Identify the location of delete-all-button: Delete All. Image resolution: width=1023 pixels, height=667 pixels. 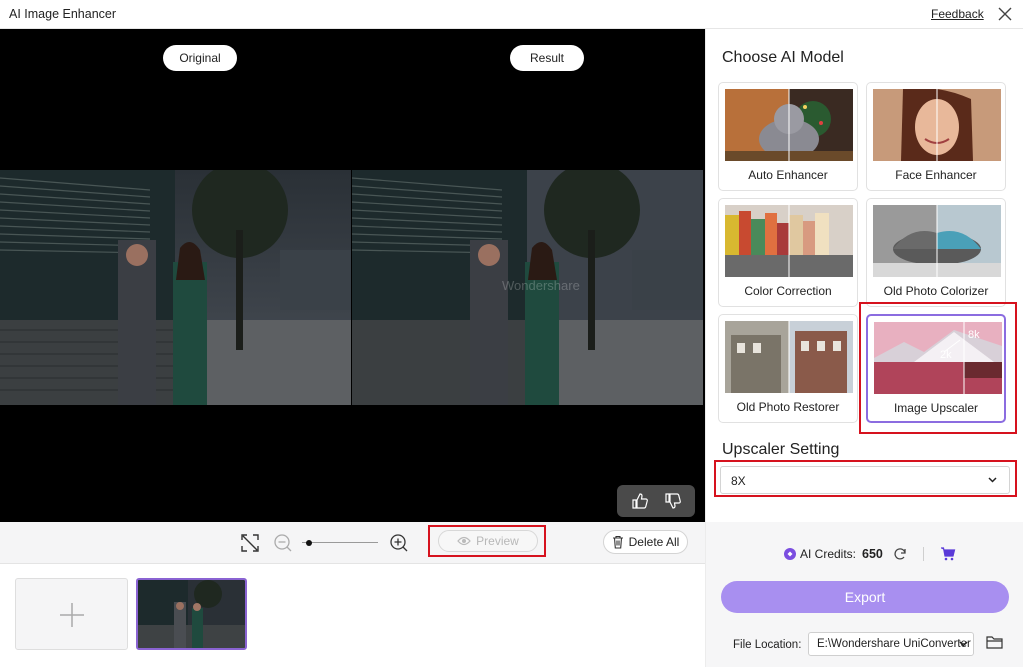
(645, 542).